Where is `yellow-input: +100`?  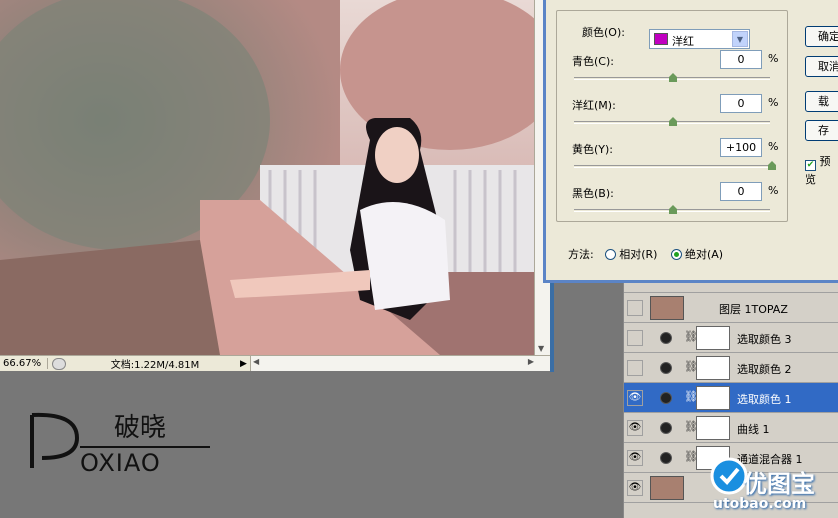 yellow-input: +100 is located at coordinates (741, 147).